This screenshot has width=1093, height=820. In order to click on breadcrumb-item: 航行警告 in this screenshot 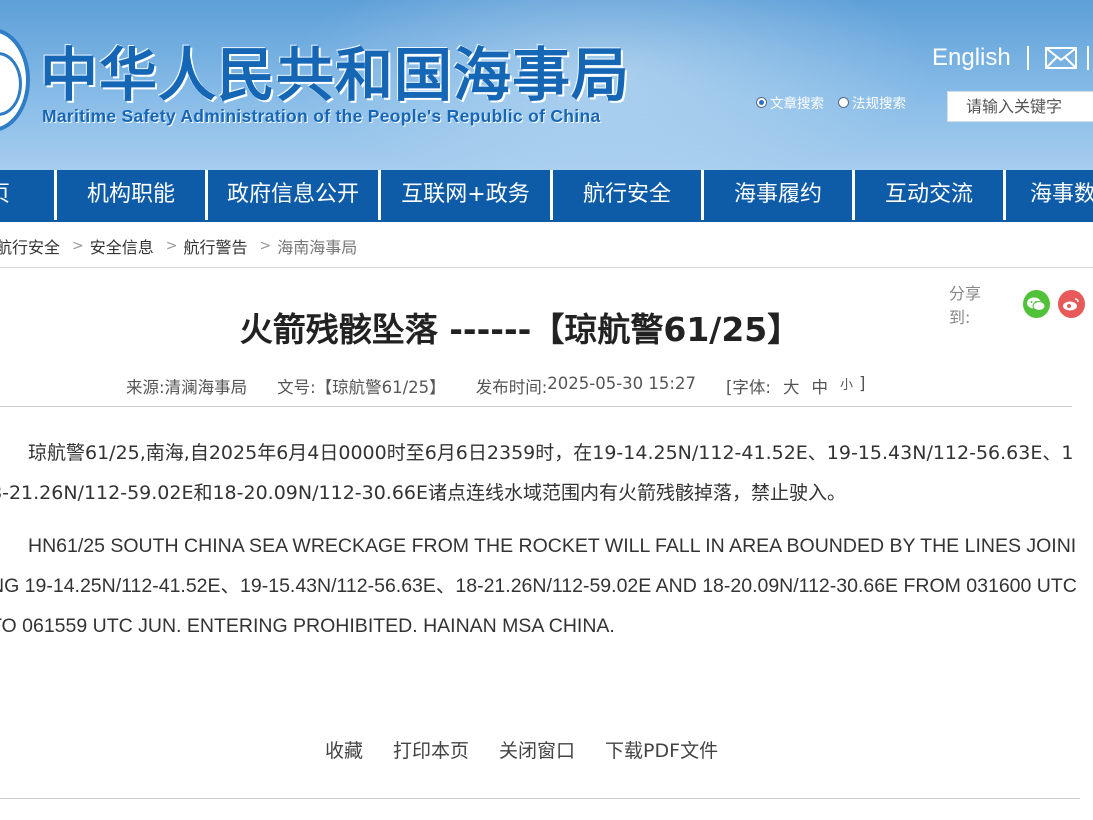, I will do `click(216, 246)`.